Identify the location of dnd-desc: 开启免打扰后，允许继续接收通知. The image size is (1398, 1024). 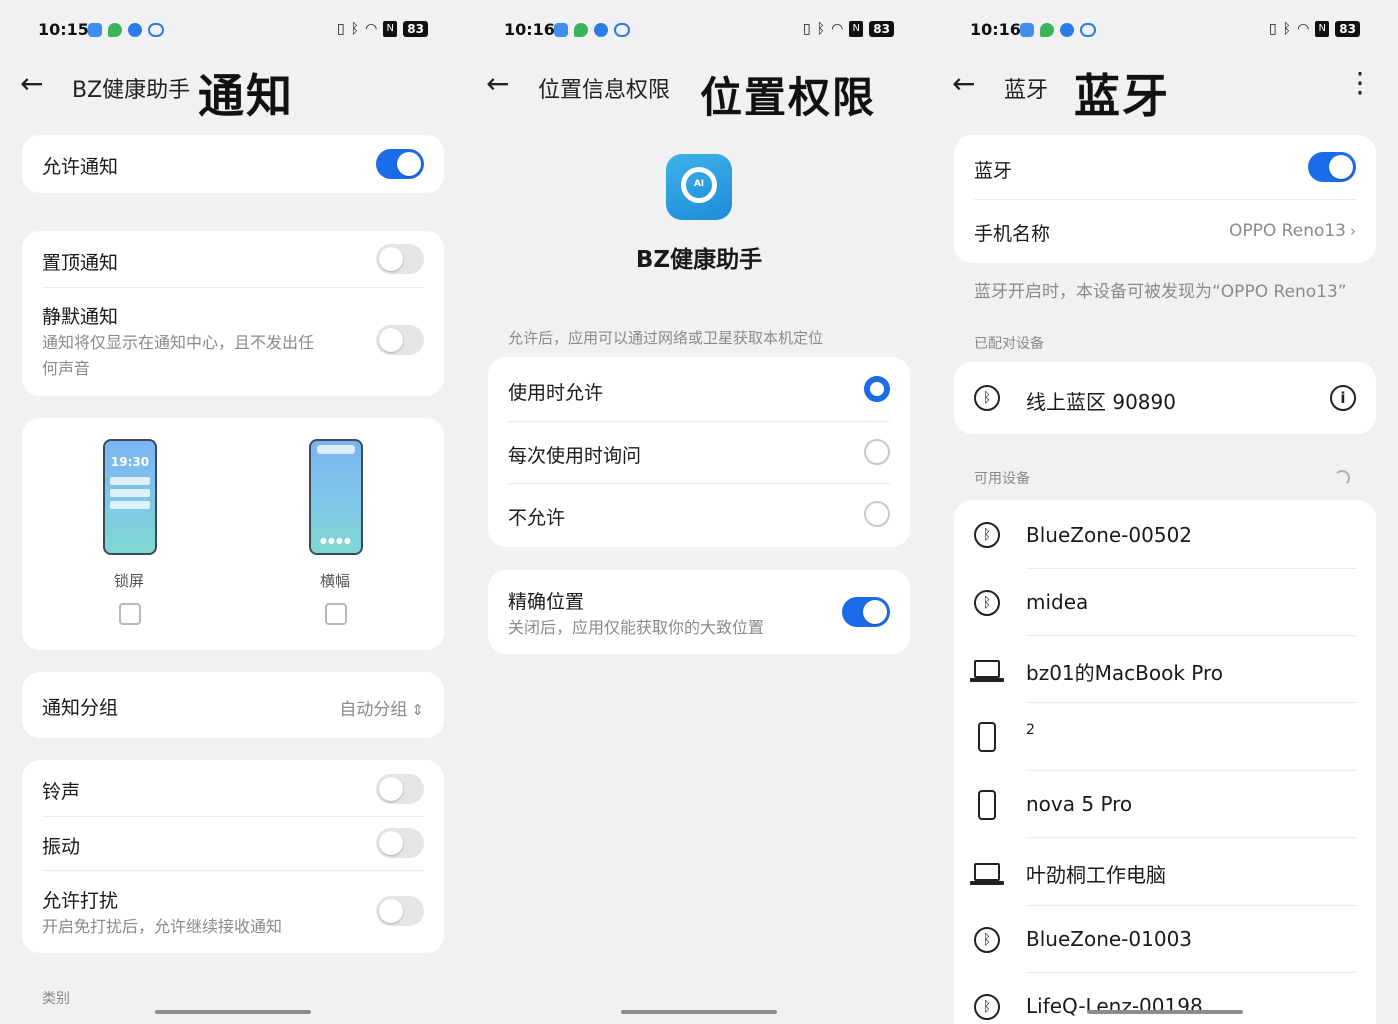
(162, 926).